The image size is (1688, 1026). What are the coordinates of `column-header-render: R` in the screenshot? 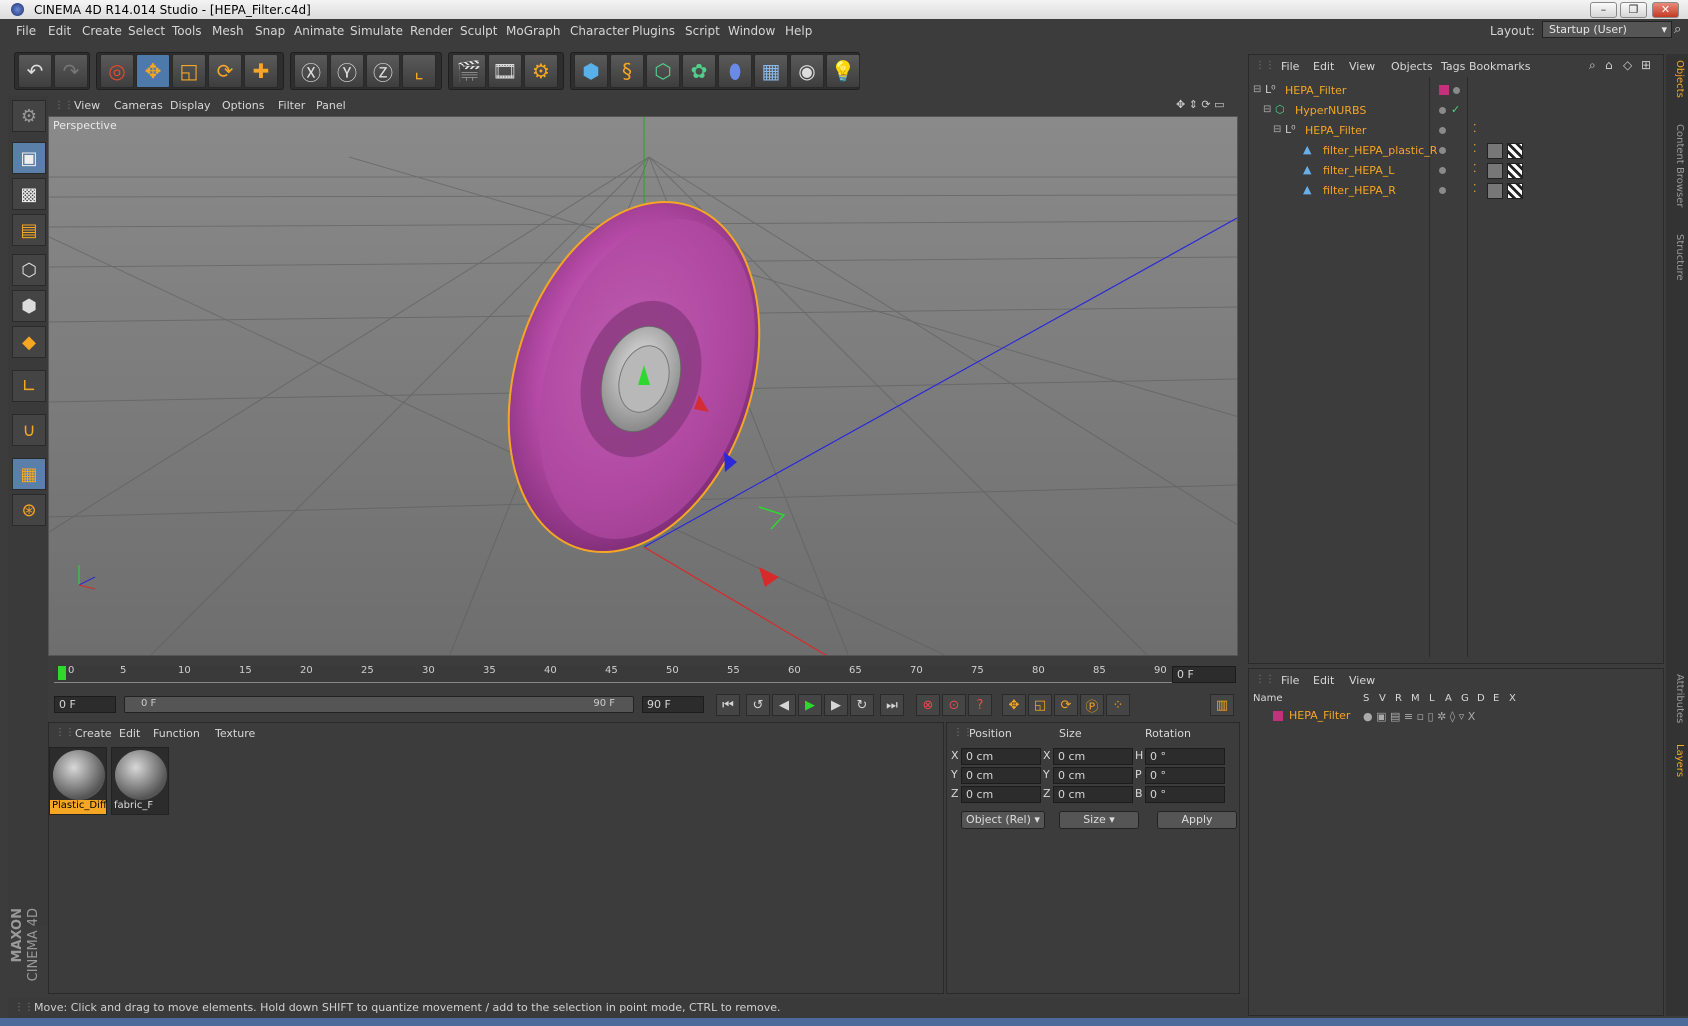 It's located at (1398, 698).